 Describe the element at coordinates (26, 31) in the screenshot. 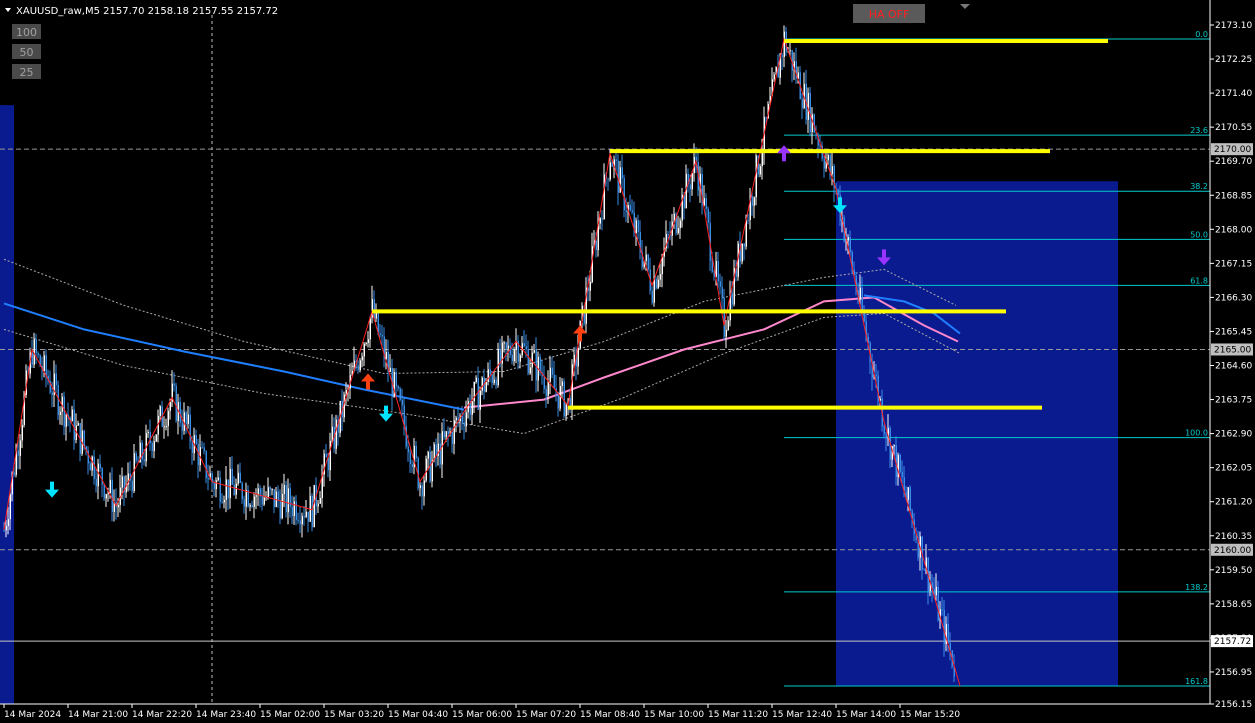

I see `scale-button-100: 100` at that location.